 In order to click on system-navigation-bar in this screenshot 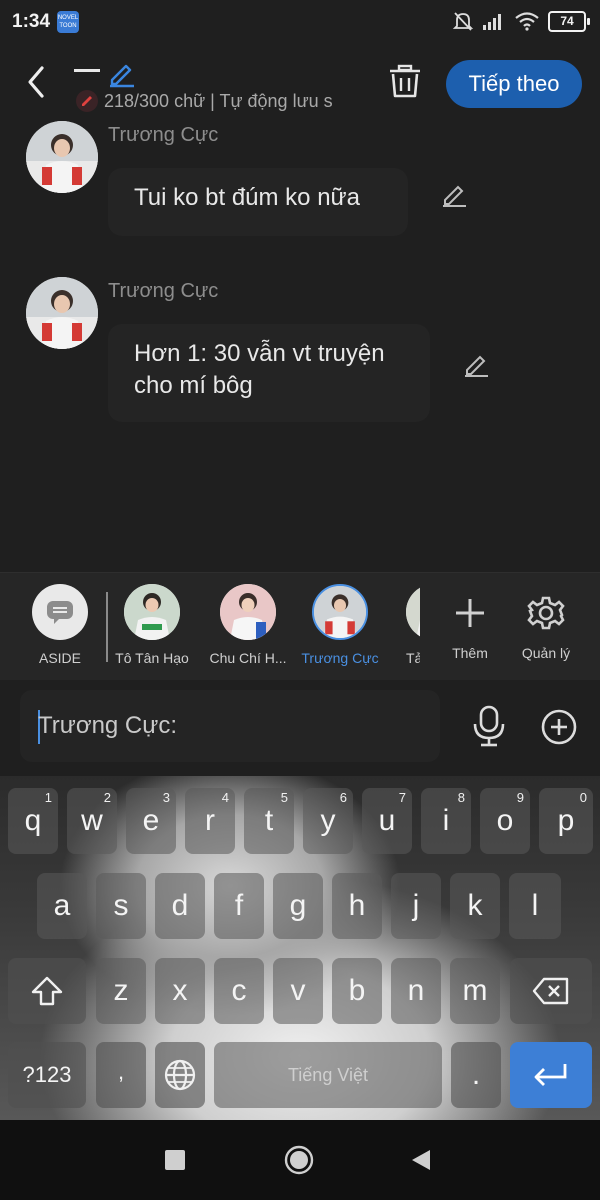, I will do `click(300, 1160)`.